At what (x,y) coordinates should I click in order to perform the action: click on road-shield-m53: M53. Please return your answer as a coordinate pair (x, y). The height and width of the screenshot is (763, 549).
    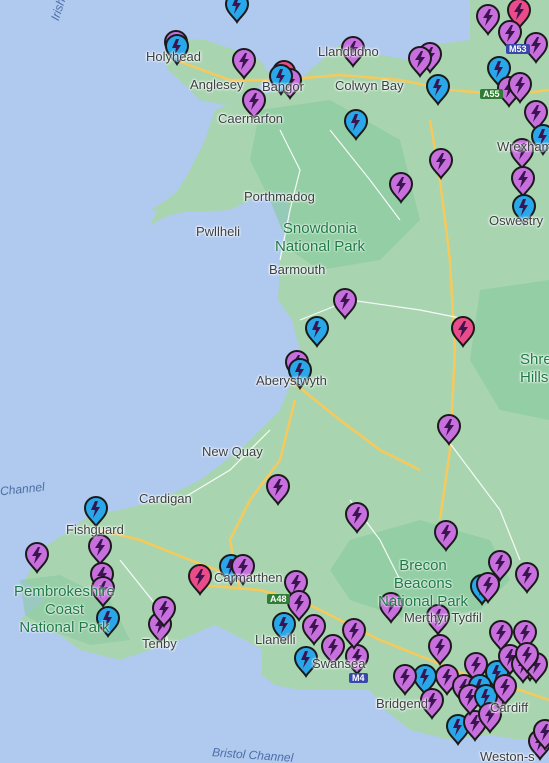
    Looking at the image, I should click on (518, 49).